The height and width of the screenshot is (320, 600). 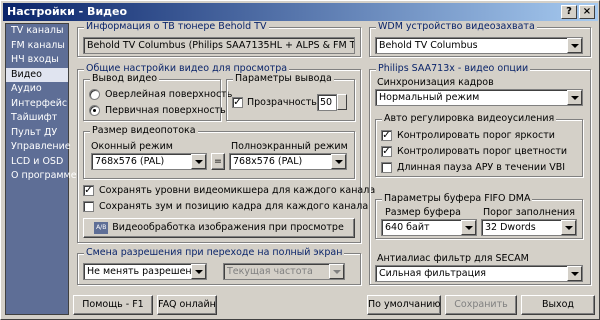 I want to click on overlay-radio-label: Оверлейная поверхность, so click(x=169, y=94).